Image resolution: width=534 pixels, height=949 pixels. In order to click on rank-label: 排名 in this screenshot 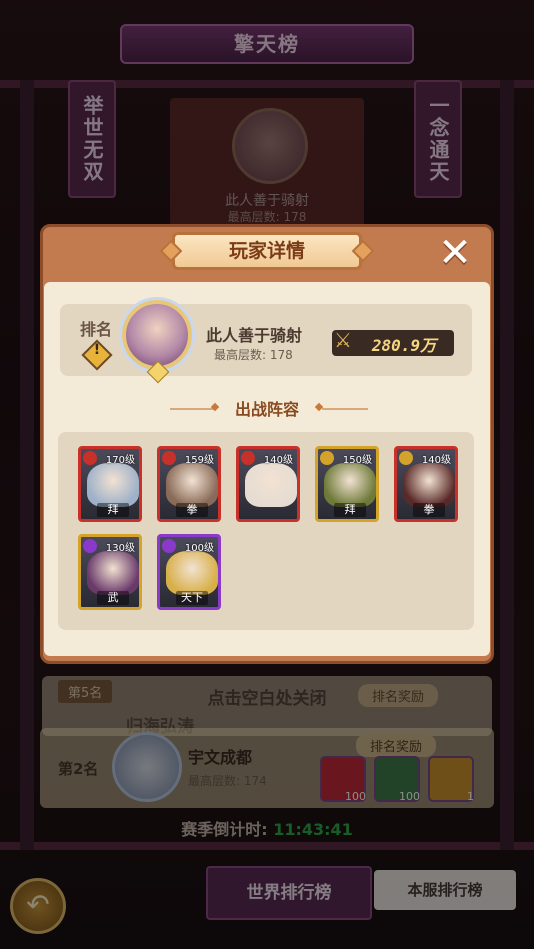, I will do `click(96, 329)`.